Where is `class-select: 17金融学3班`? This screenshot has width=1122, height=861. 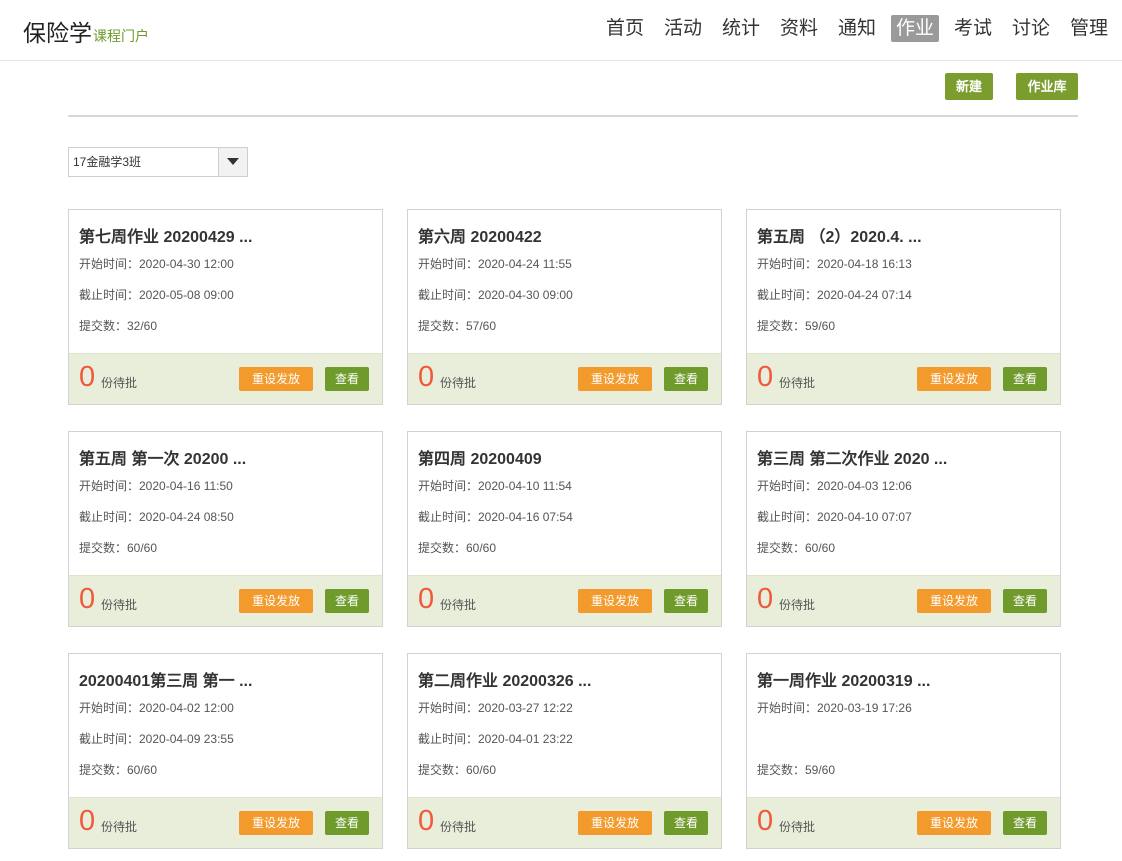 class-select: 17金融学3班 is located at coordinates (158, 162).